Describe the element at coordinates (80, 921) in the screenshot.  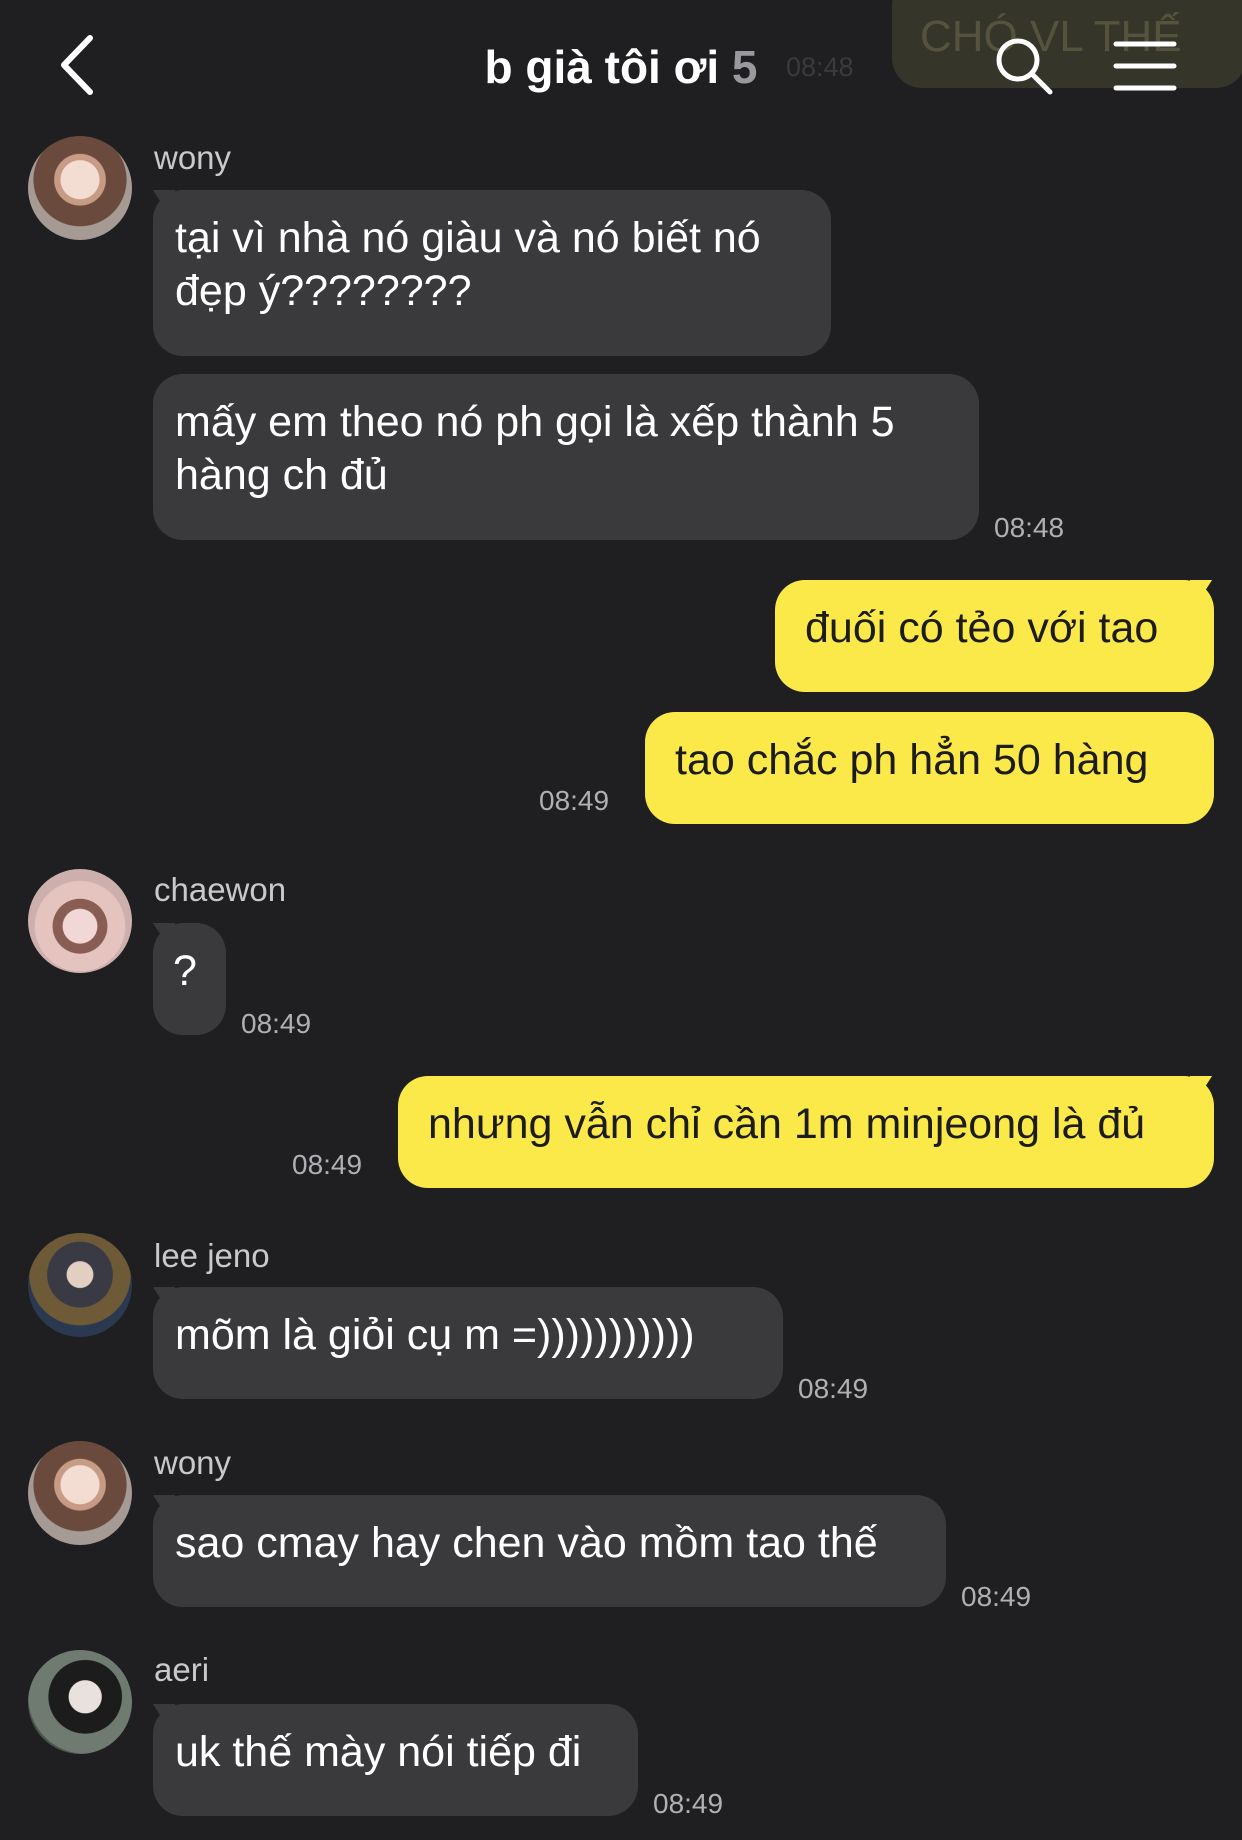
I see `avatar-chaewon` at that location.